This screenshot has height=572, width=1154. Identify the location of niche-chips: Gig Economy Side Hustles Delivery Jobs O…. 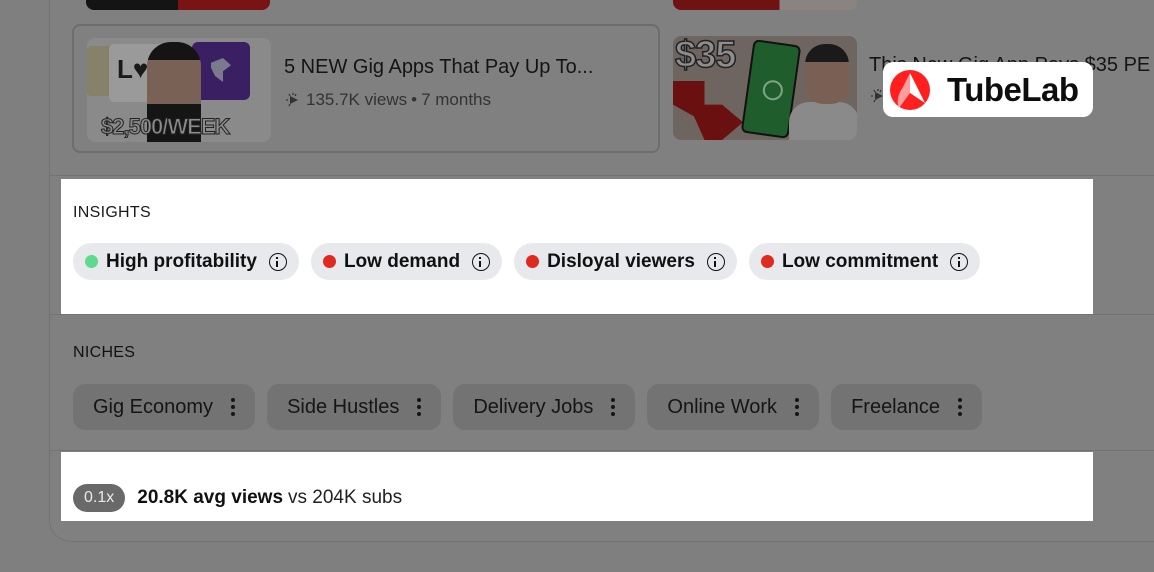
(527, 407).